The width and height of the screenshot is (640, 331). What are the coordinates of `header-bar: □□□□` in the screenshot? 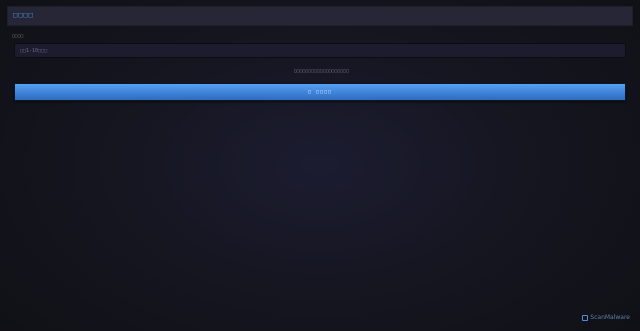 It's located at (320, 16).